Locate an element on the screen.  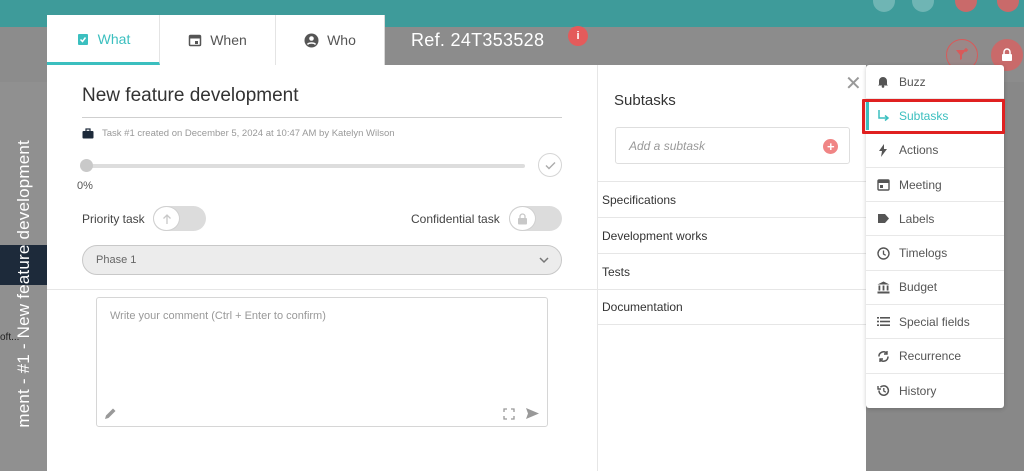
complete-task-button is located at coordinates (550, 165).